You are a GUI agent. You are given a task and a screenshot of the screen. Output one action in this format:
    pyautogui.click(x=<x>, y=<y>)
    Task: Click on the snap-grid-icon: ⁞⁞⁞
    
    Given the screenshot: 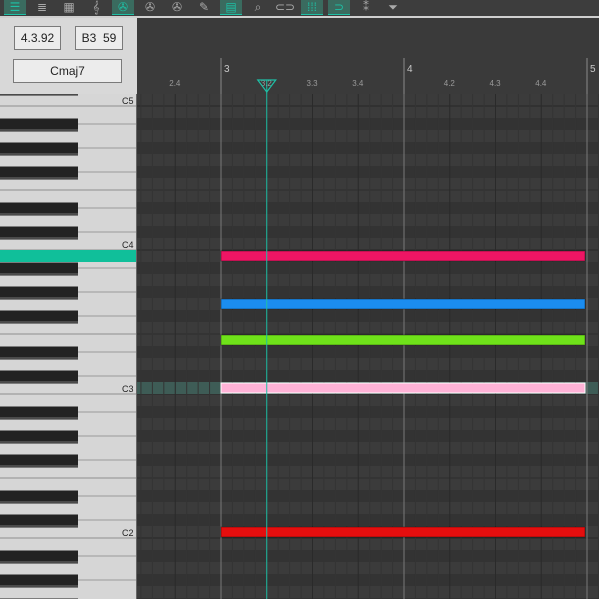 What is the action you would take?
    pyautogui.click(x=312, y=7)
    